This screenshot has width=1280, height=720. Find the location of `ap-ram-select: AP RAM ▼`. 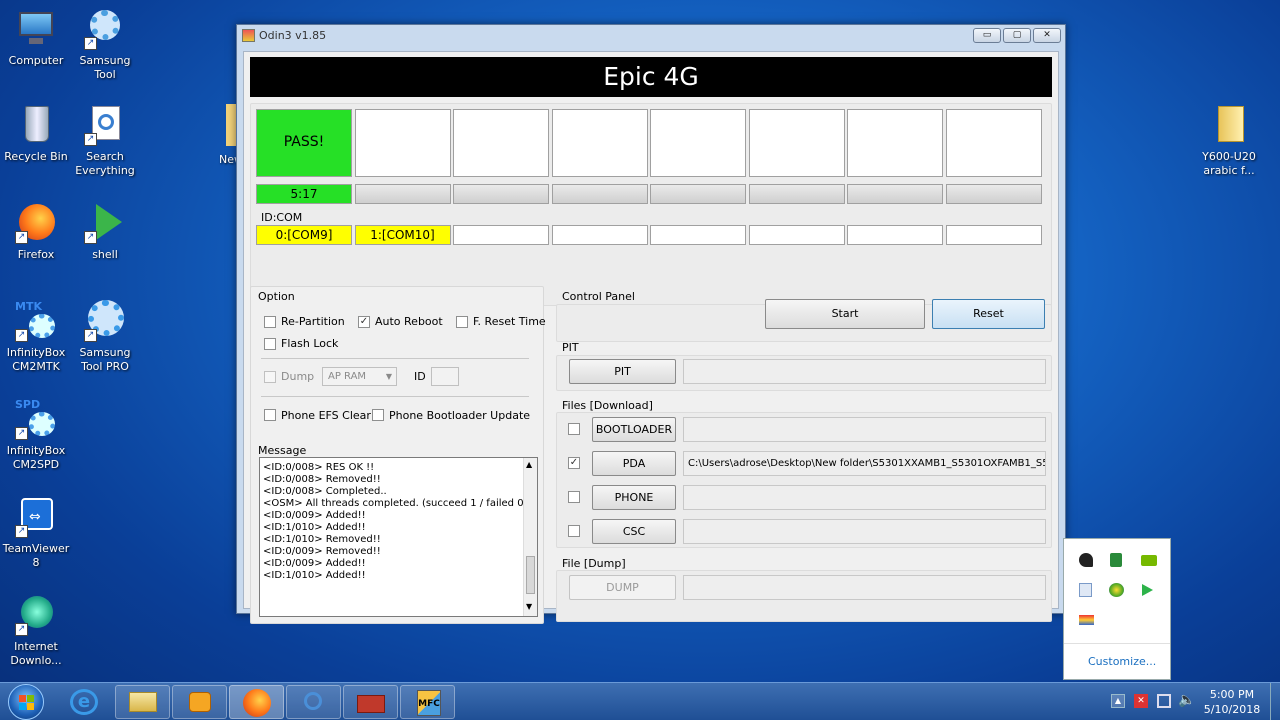

ap-ram-select: AP RAM ▼ is located at coordinates (359, 376).